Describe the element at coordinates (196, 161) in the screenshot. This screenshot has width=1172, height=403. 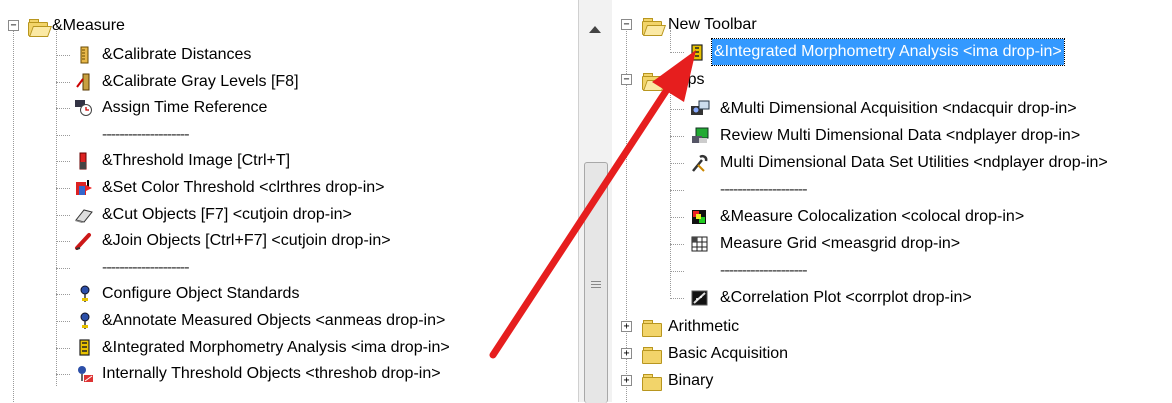
I see `tree-item-label: &Threshold Image [Ctrl+T]` at that location.